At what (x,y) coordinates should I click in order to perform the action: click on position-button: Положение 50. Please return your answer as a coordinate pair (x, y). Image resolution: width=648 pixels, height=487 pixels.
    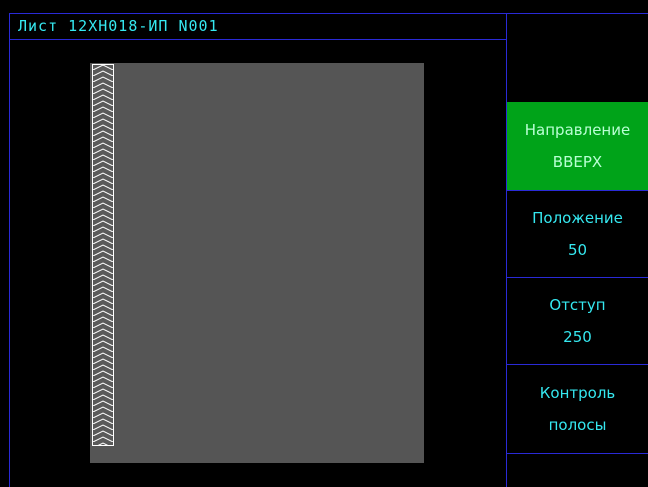
    Looking at the image, I should click on (577, 234).